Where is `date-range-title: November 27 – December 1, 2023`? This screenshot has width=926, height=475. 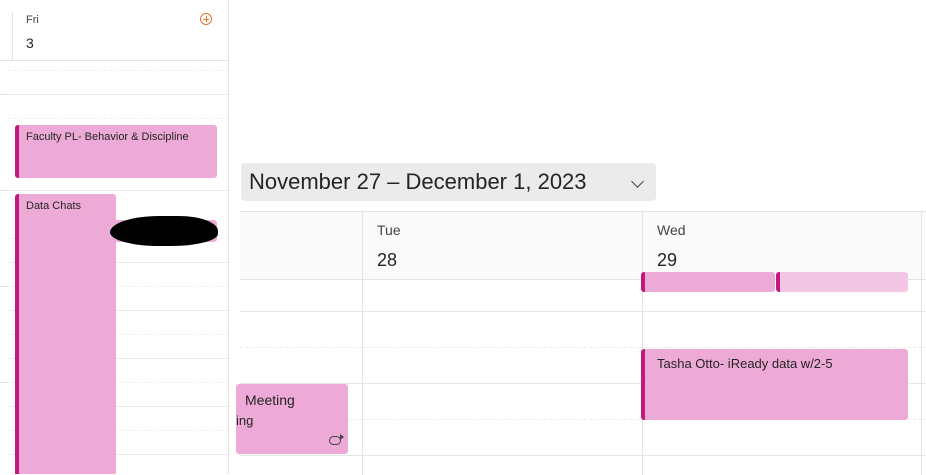
date-range-title: November 27 – December 1, 2023 is located at coordinates (418, 181).